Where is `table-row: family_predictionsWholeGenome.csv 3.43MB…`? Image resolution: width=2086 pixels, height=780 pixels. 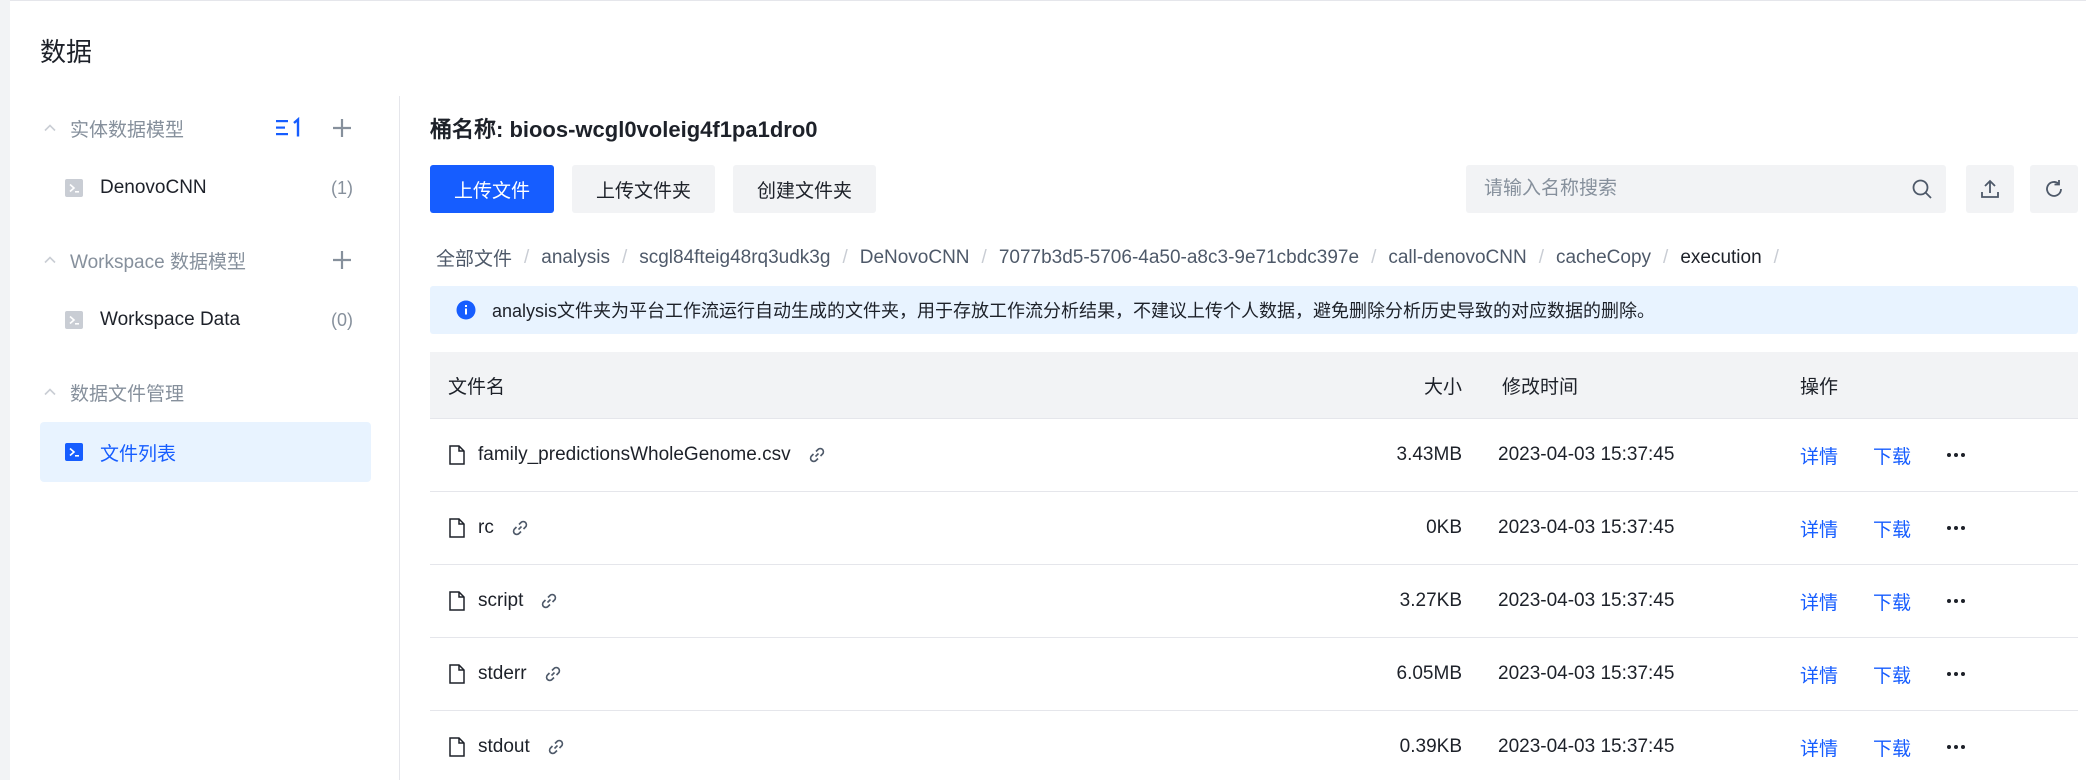 table-row: family_predictionsWholeGenome.csv 3.43MB… is located at coordinates (1254, 455).